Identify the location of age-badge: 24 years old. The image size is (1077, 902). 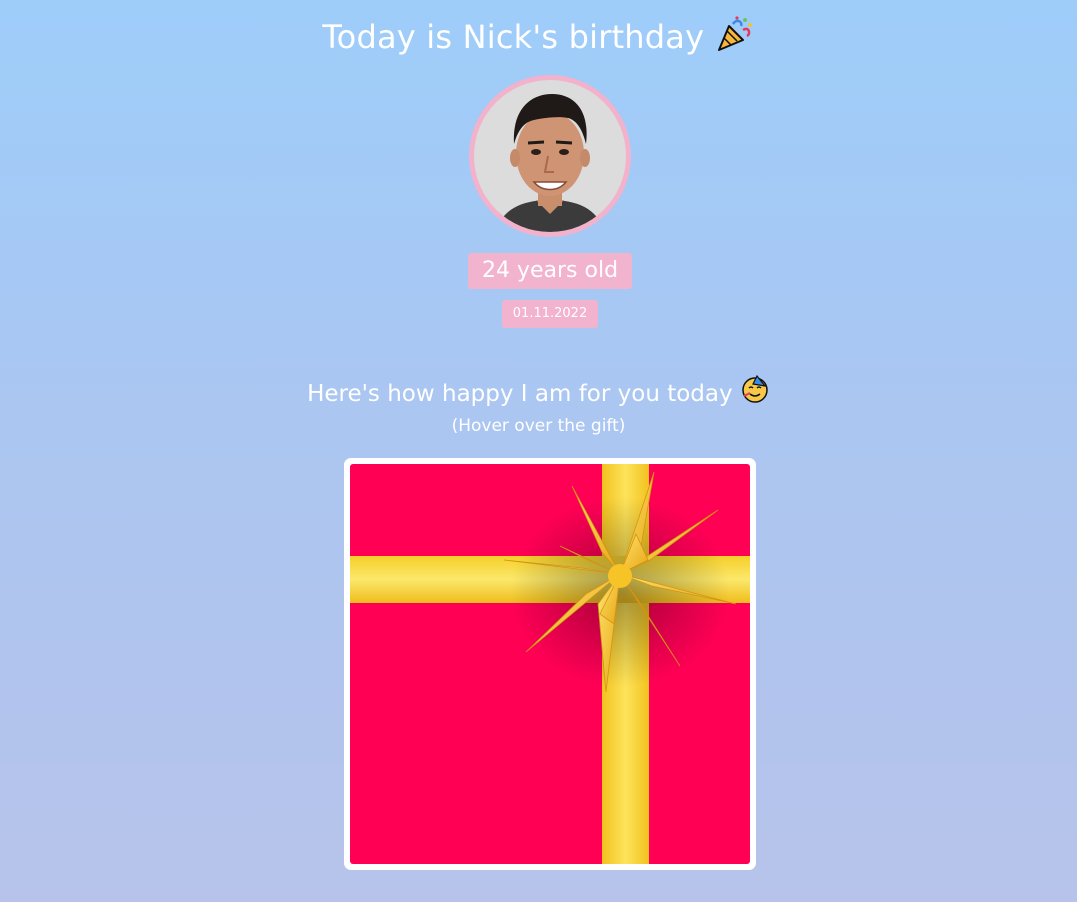
(550, 271).